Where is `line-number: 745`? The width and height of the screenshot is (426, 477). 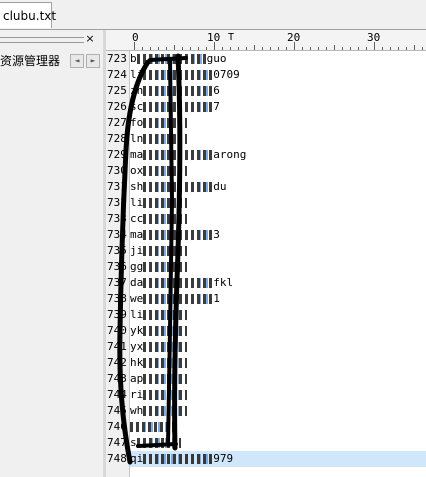
line-number: 745 is located at coordinates (117, 410).